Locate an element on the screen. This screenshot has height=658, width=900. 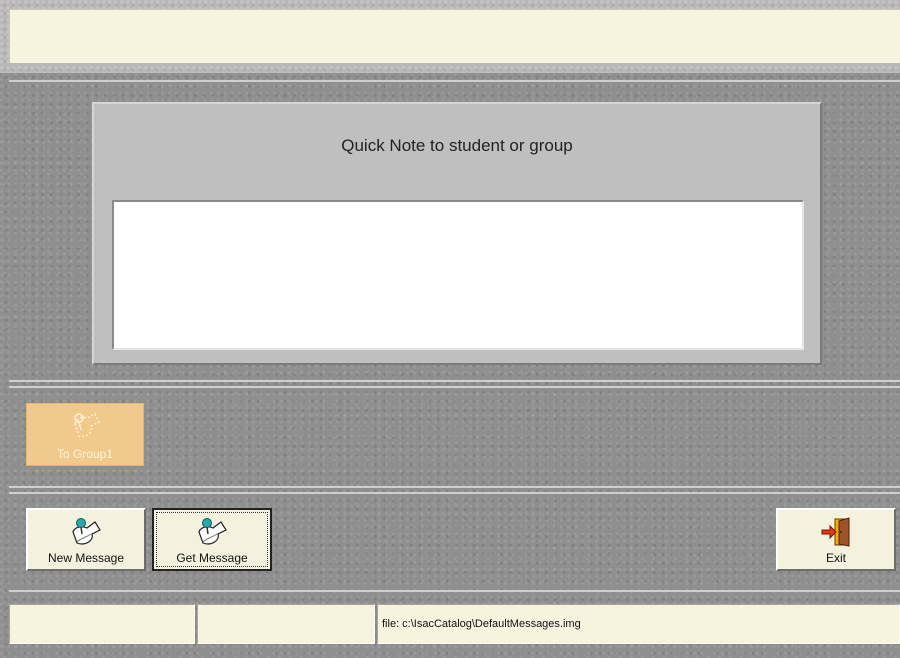
top-bar is located at coordinates (454, 36).